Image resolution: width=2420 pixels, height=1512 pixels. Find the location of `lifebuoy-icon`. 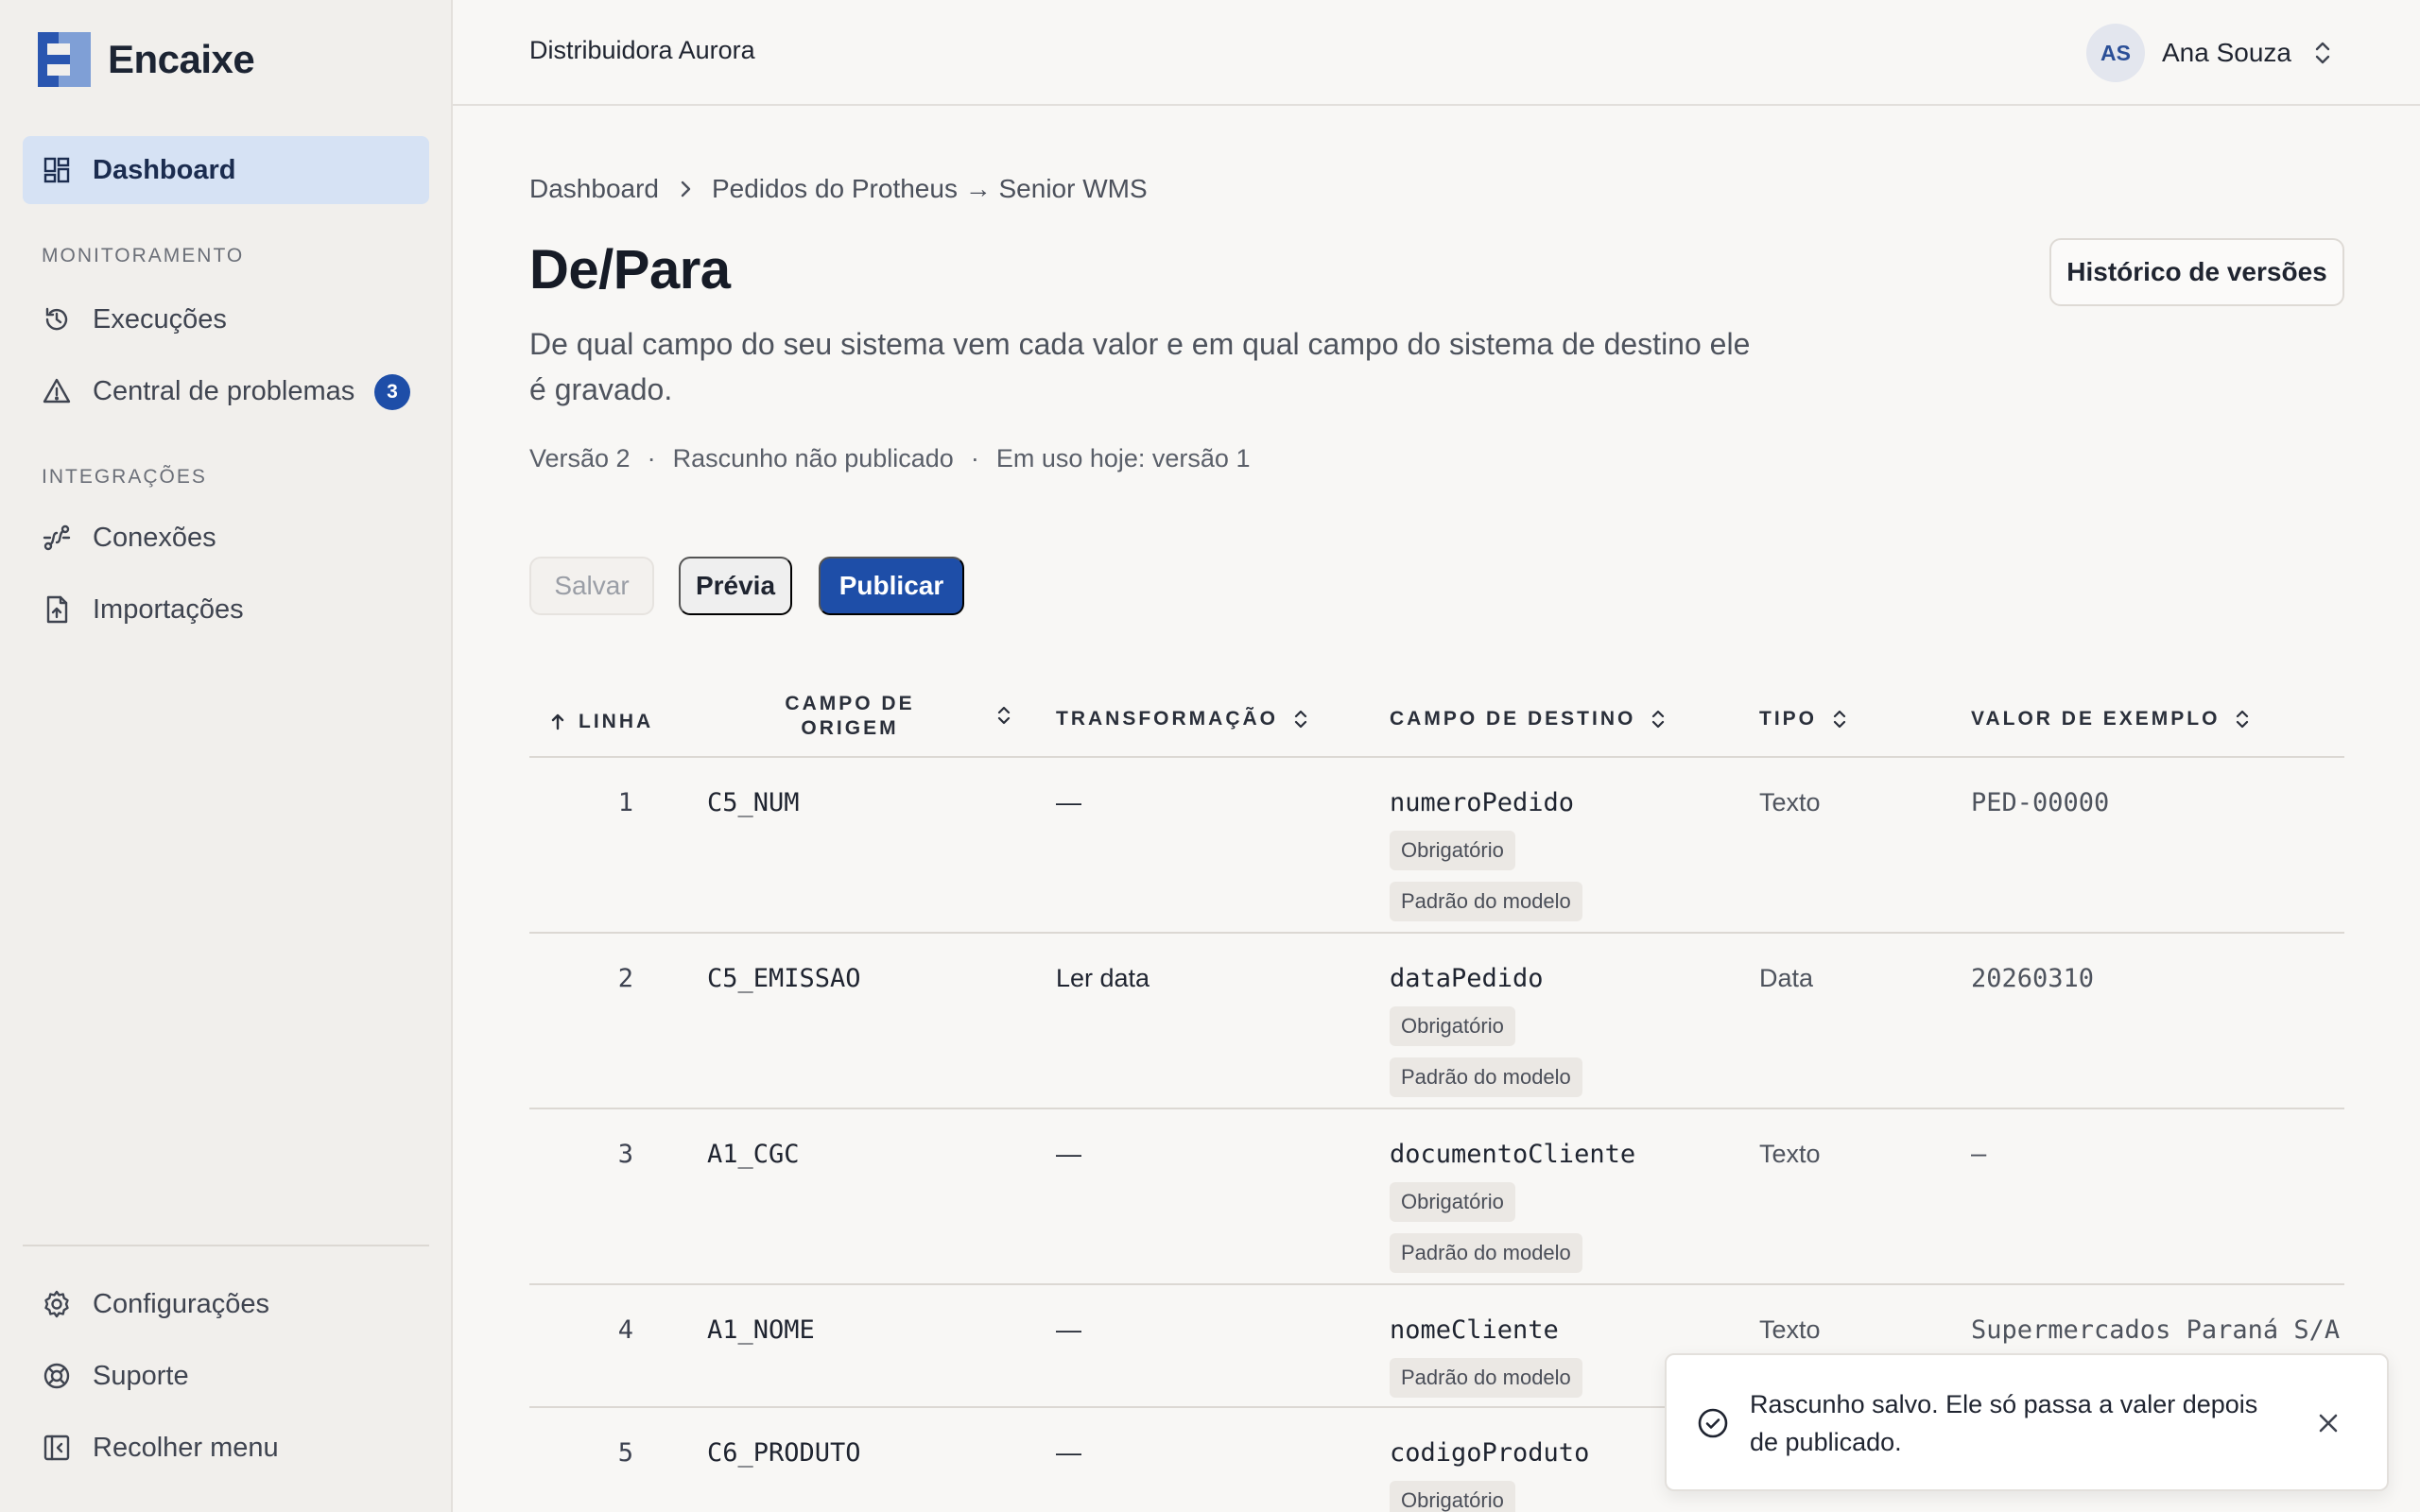

lifebuoy-icon is located at coordinates (57, 1376).